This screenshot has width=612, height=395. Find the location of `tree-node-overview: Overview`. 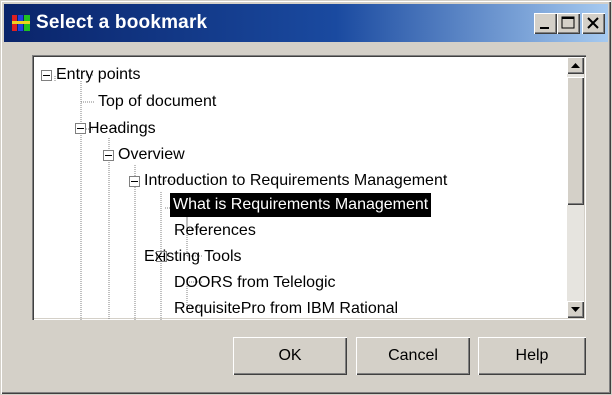

tree-node-overview: Overview is located at coordinates (151, 155).